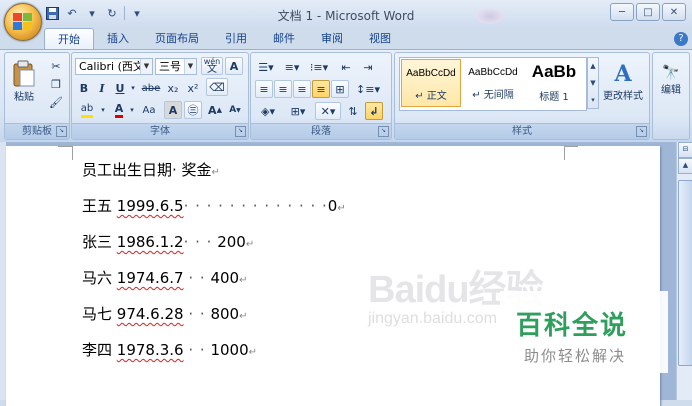 This screenshot has height=406, width=692. I want to click on shrink-font-label: A, so click(233, 110).